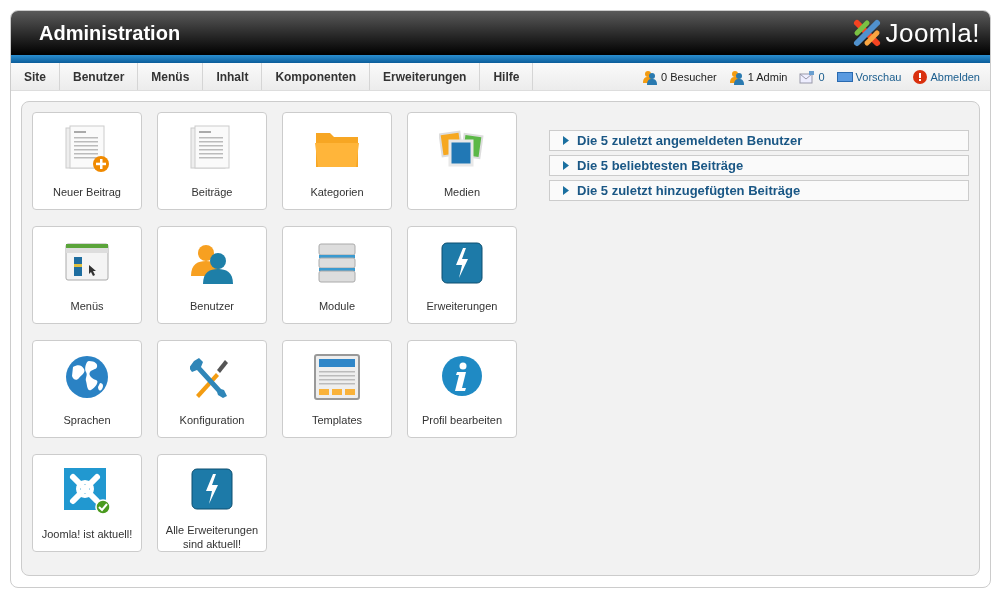 Image resolution: width=1003 pixels, height=598 pixels. Describe the element at coordinates (916, 33) in the screenshot. I see `logo: Joomla!` at that location.